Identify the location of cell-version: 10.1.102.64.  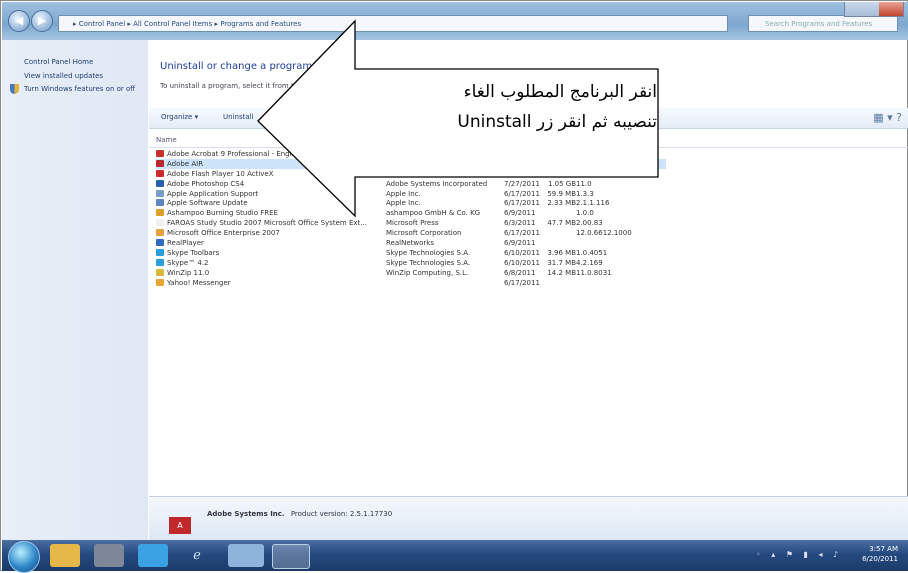
(621, 174).